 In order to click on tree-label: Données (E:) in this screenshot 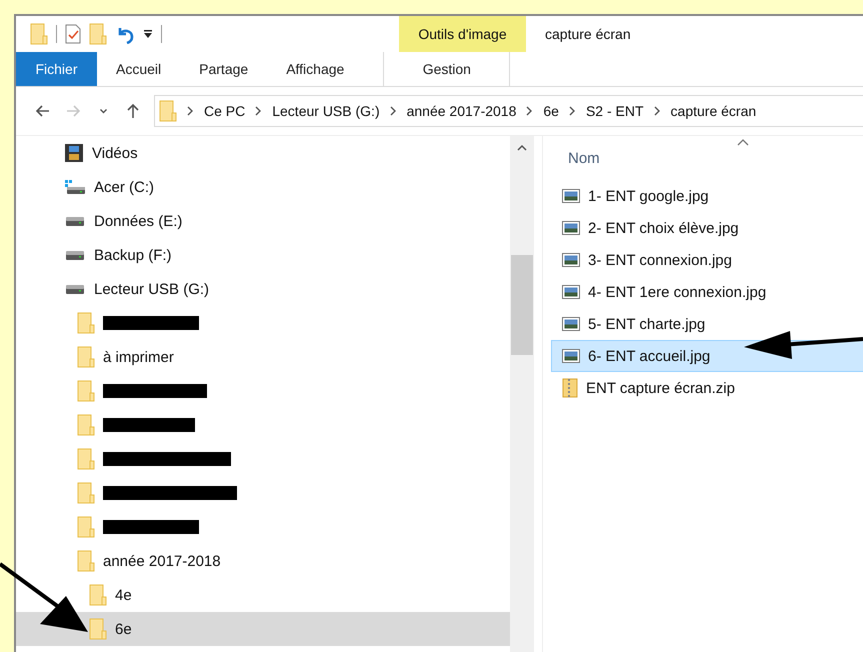, I will do `click(138, 221)`.